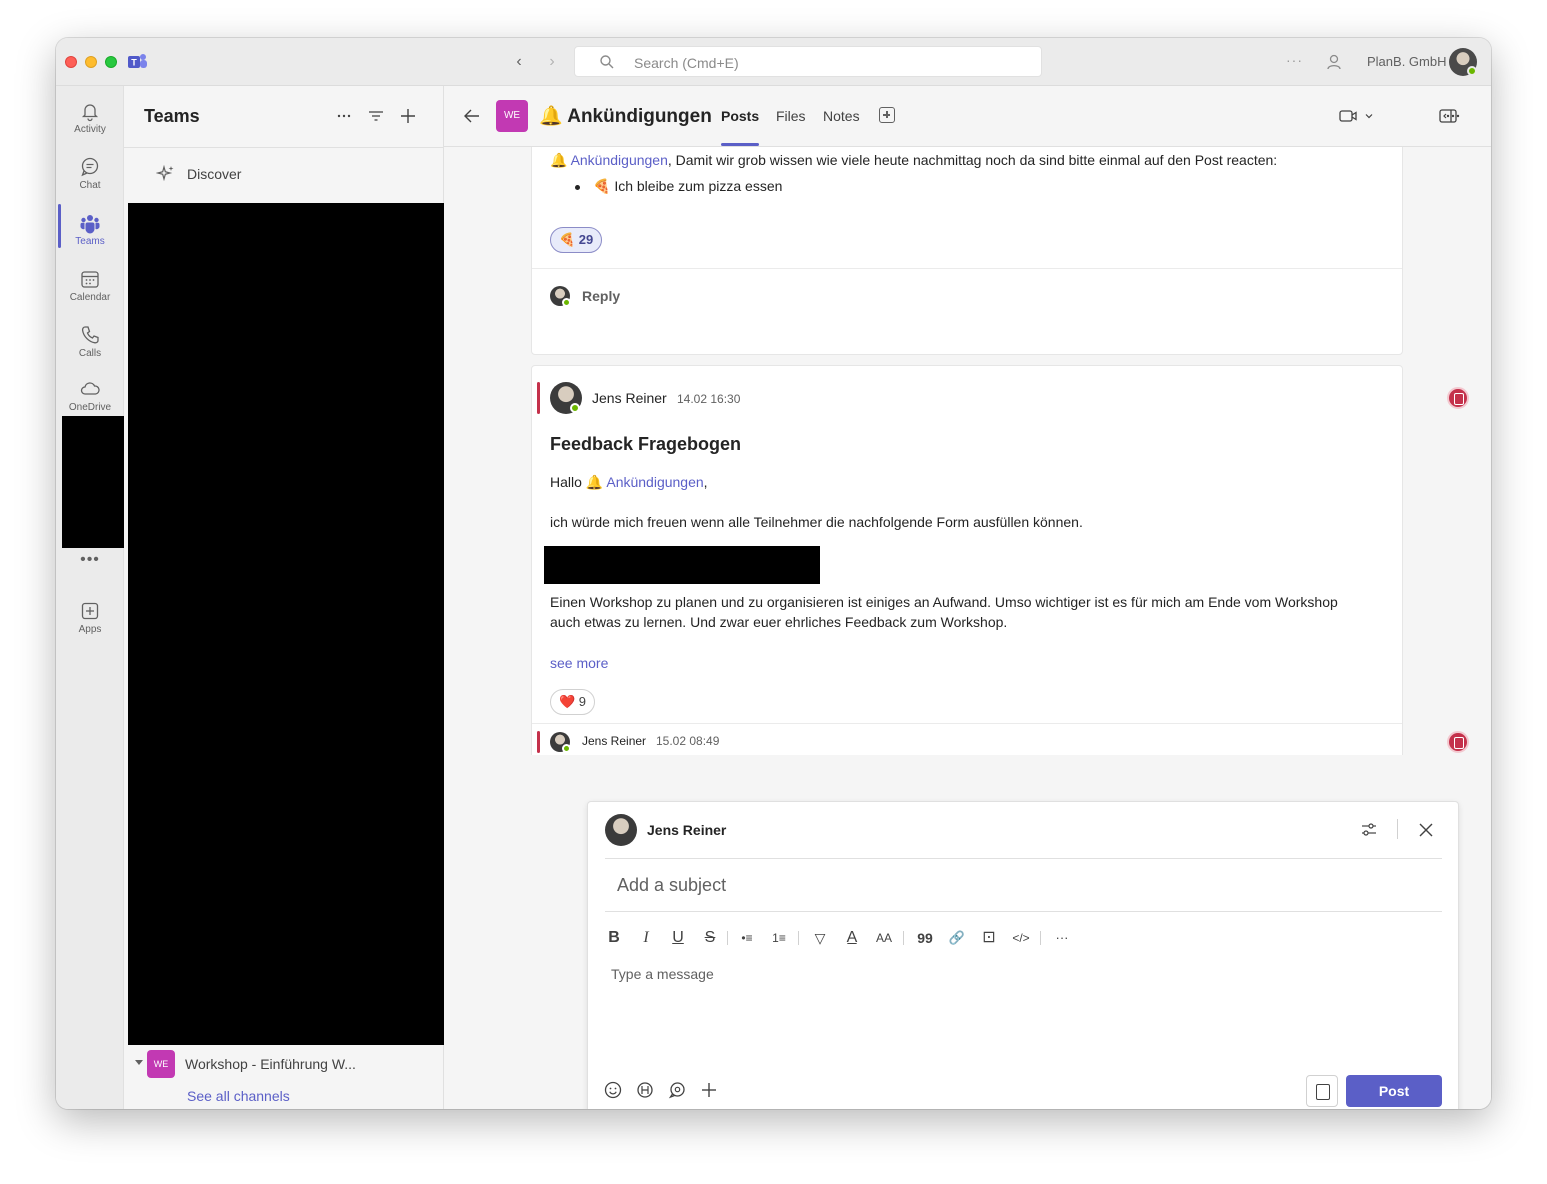  I want to click on quote-icon: 99, so click(925, 938).